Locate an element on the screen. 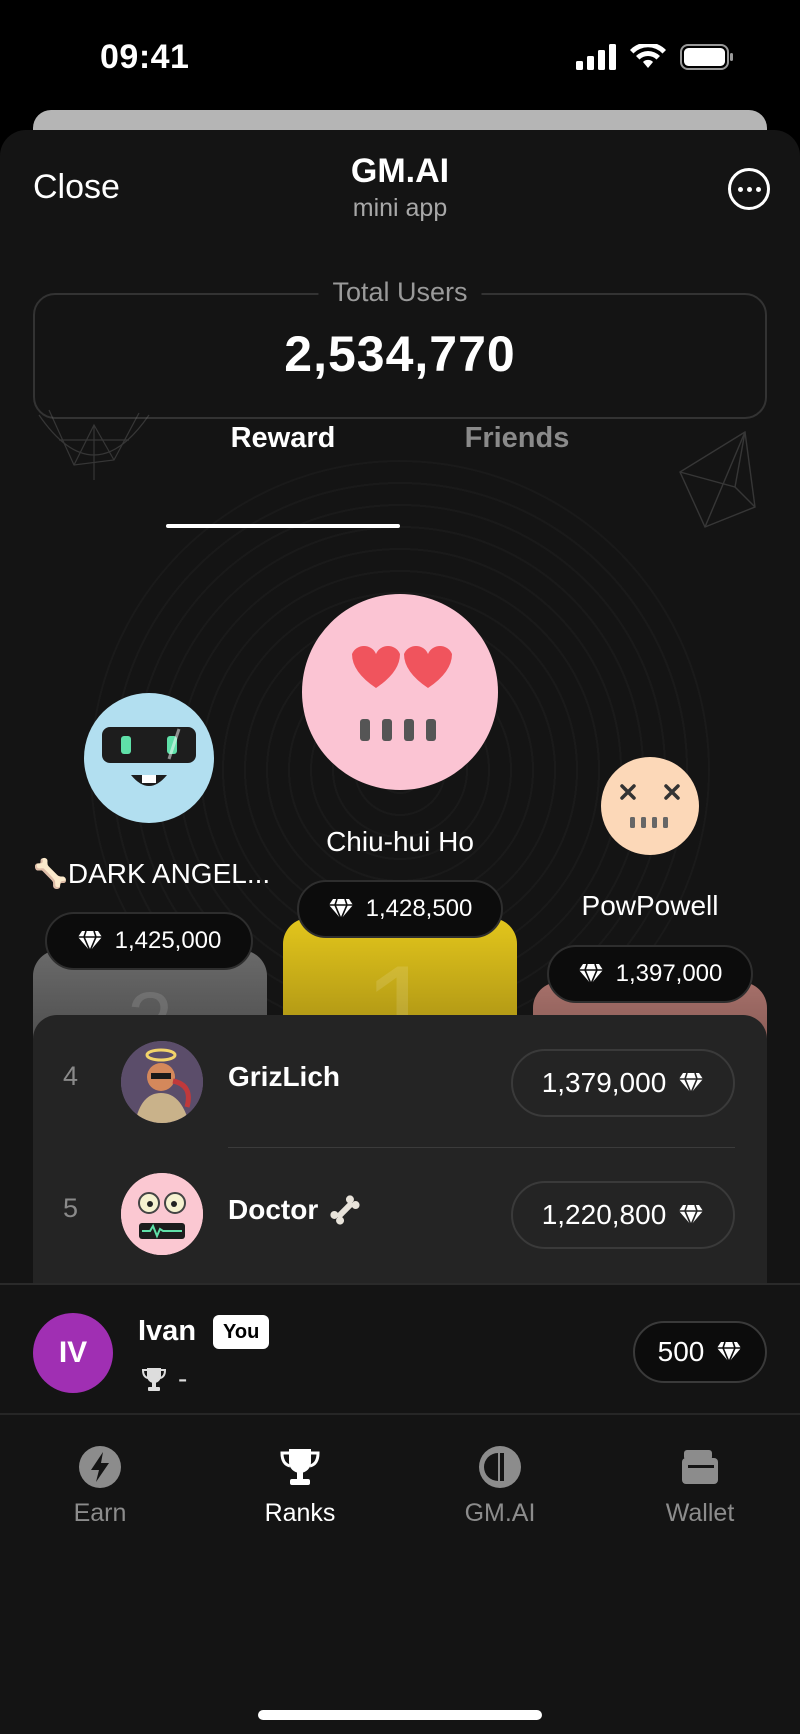 The image size is (800, 1734). more-options-button is located at coordinates (749, 189).